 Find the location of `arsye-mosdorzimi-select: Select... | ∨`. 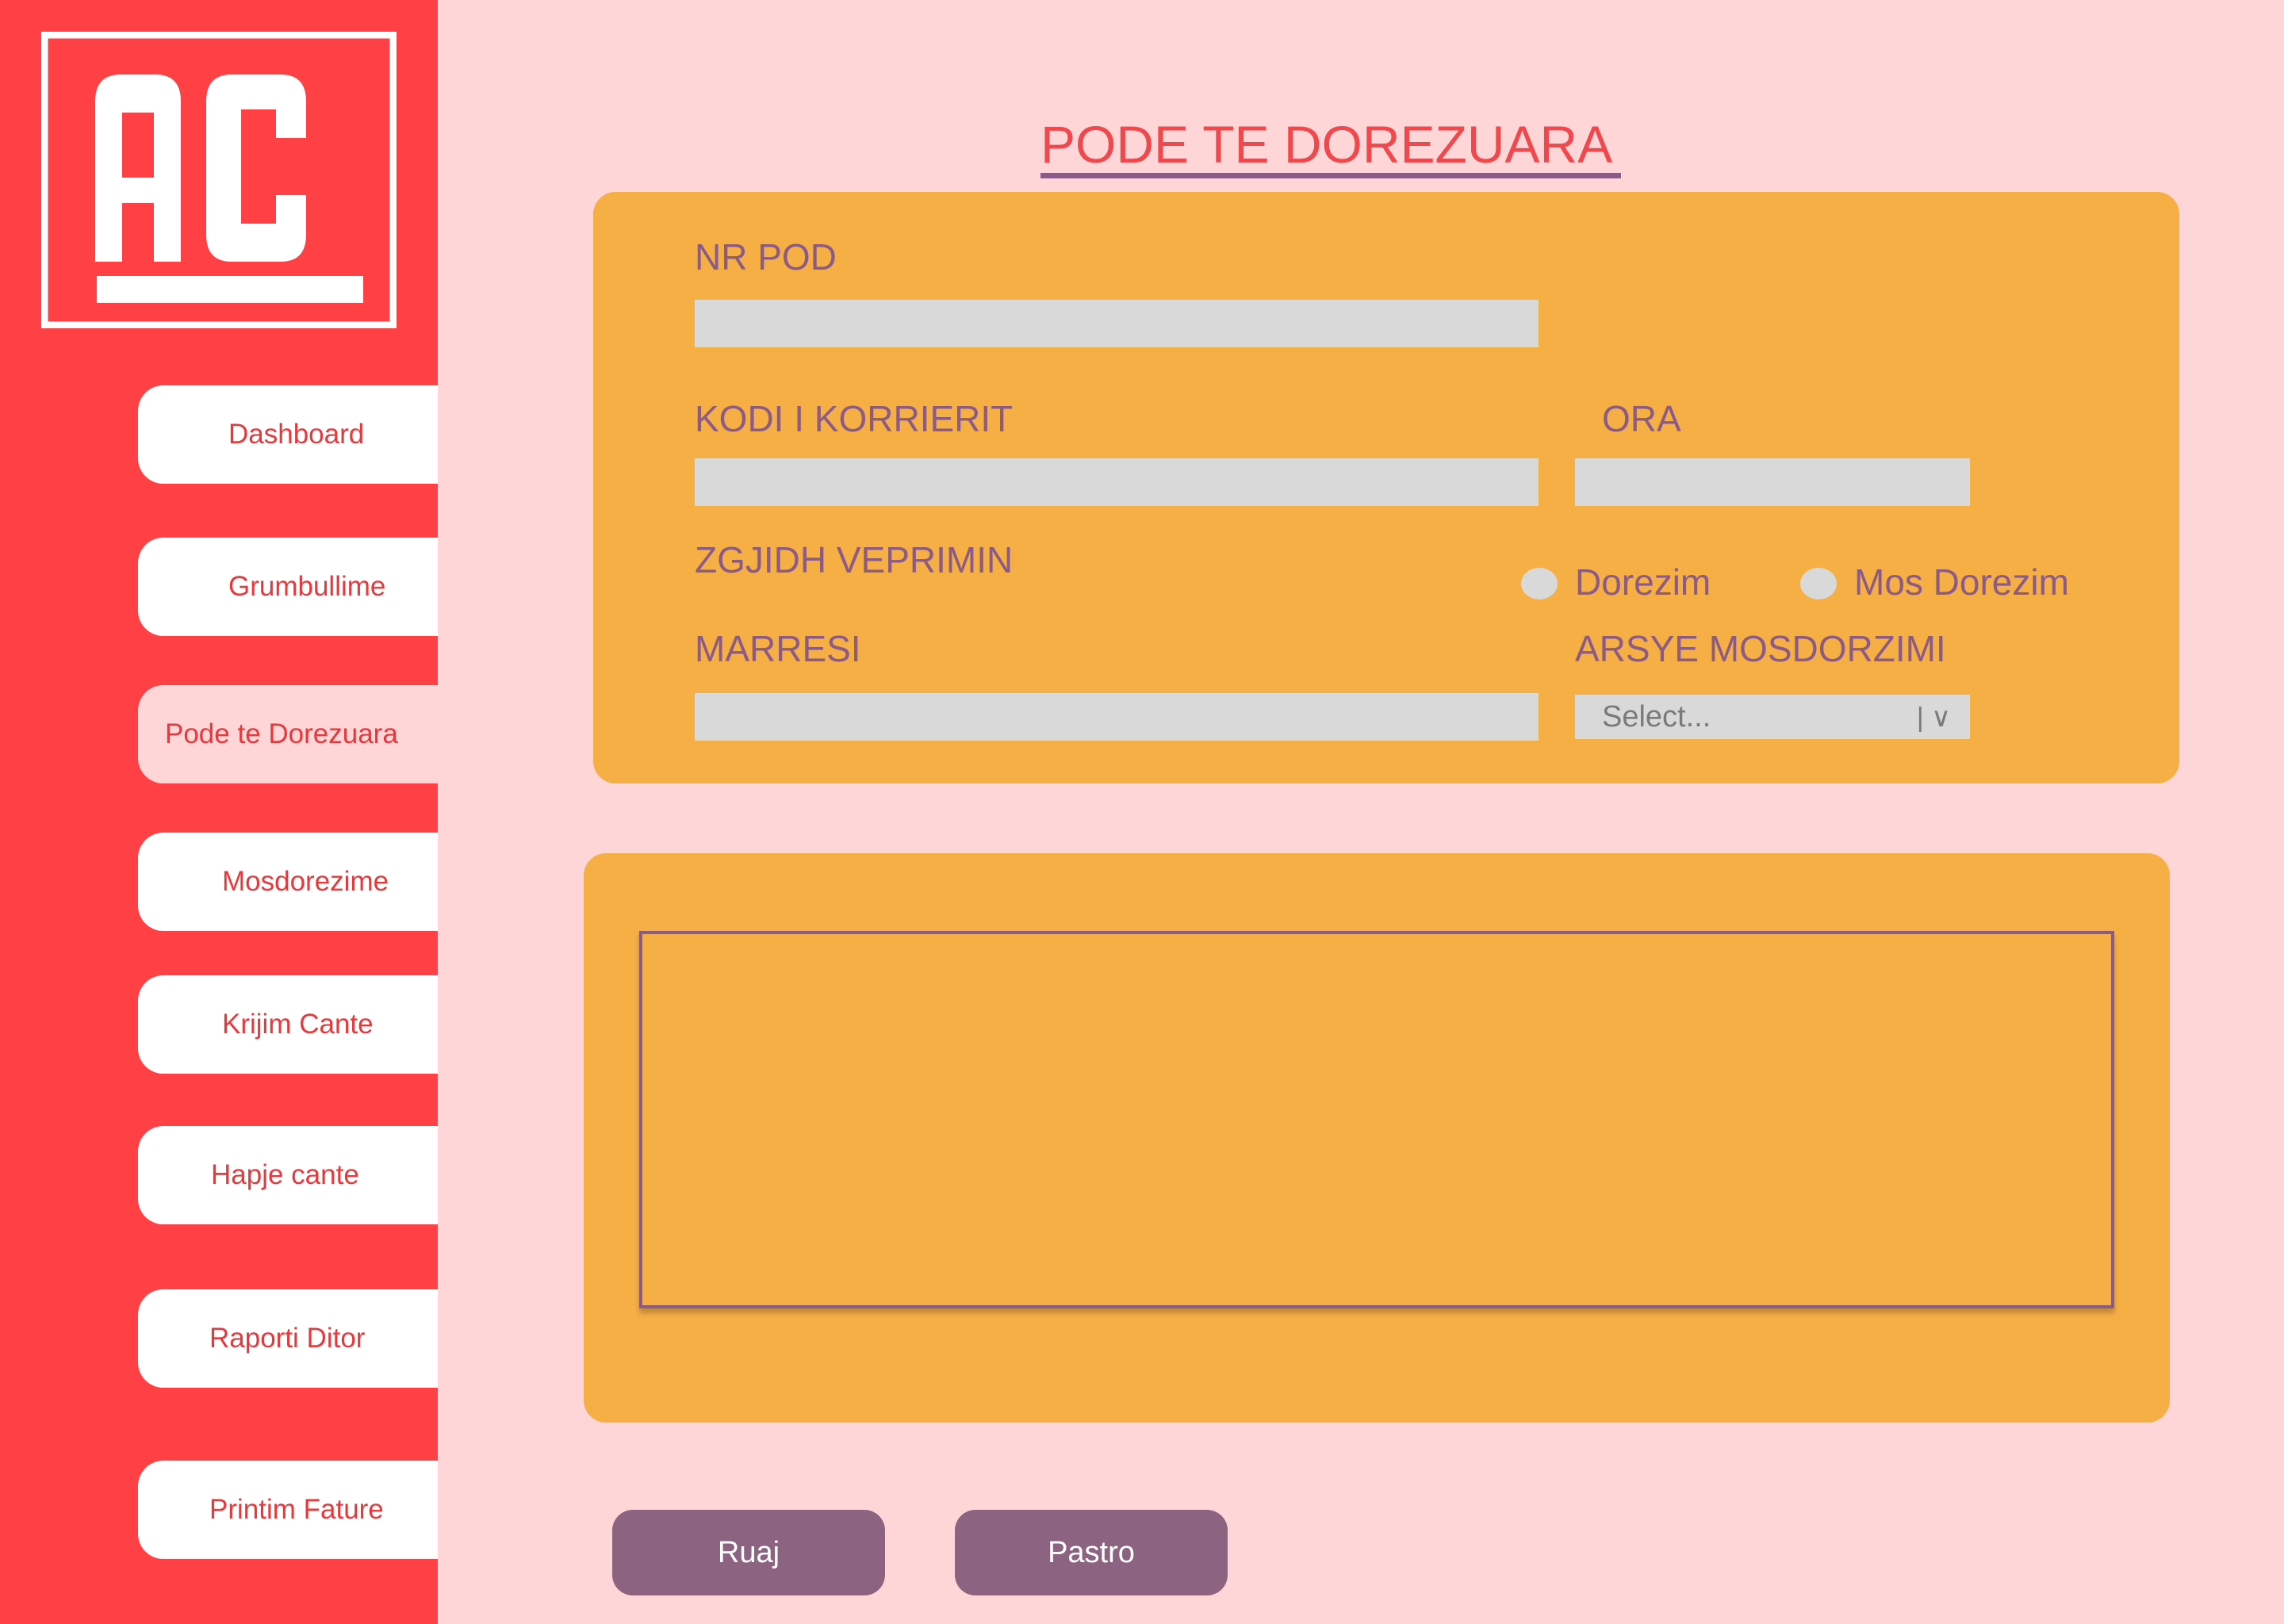

arsye-mosdorzimi-select: Select... | ∨ is located at coordinates (1772, 717).